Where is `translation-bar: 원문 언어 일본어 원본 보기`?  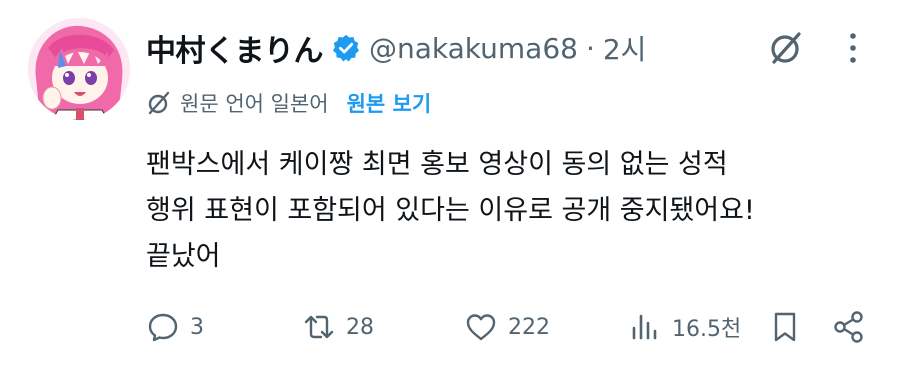 translation-bar: 원문 언어 일본어 원본 보기 is located at coordinates (288, 103).